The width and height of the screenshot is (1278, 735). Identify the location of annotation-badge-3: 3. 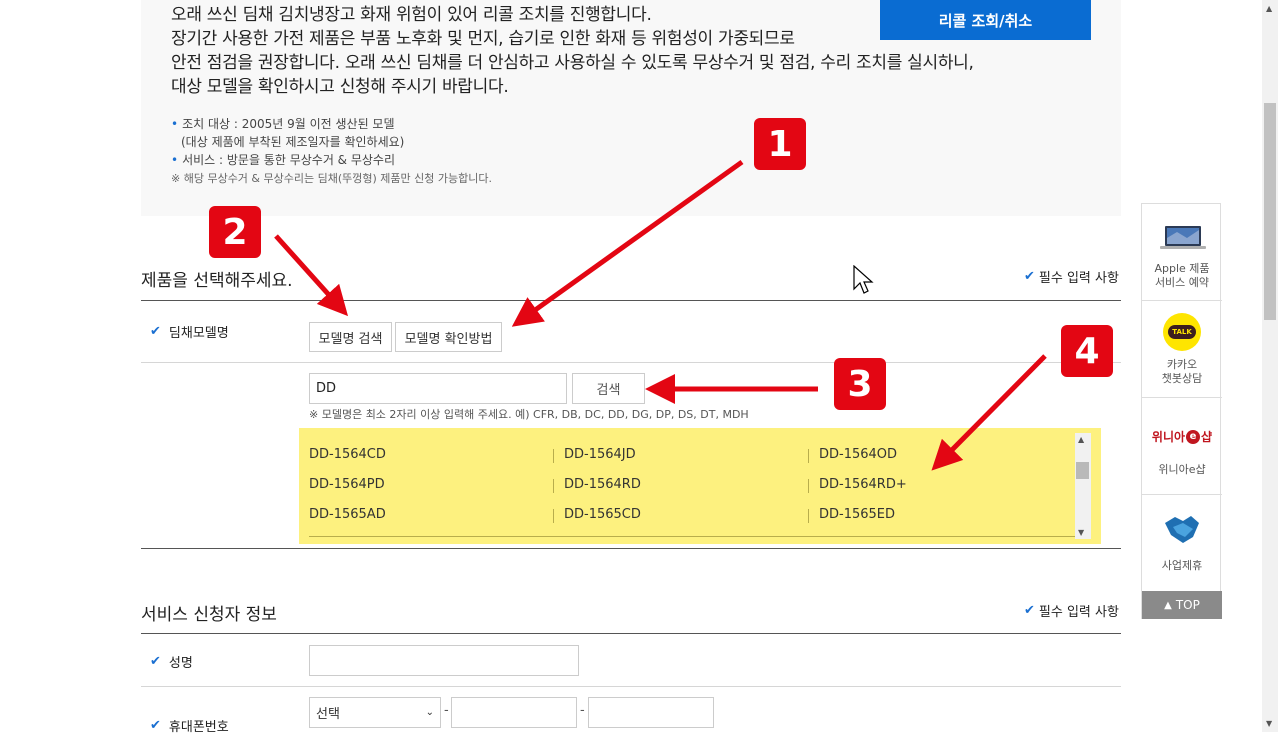
(860, 384).